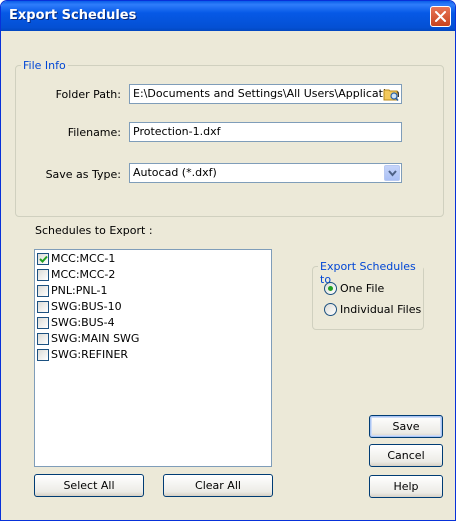 This screenshot has height=521, width=456. What do you see at coordinates (83, 322) in the screenshot?
I see `list-item-label: SWG:BUS-4` at bounding box center [83, 322].